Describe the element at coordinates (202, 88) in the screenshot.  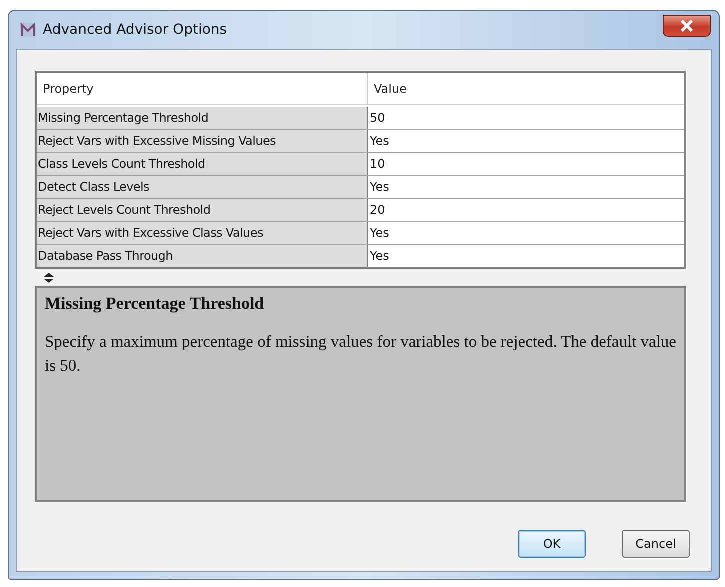
I see `column-header: Property` at that location.